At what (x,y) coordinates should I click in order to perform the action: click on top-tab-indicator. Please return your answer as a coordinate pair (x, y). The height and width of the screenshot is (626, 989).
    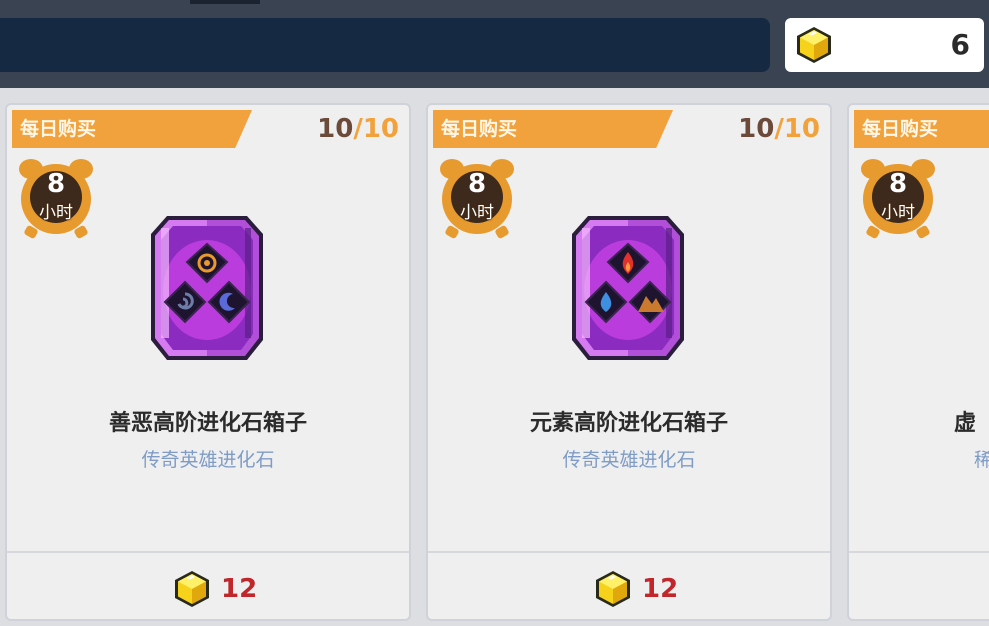
    Looking at the image, I should click on (225, 2).